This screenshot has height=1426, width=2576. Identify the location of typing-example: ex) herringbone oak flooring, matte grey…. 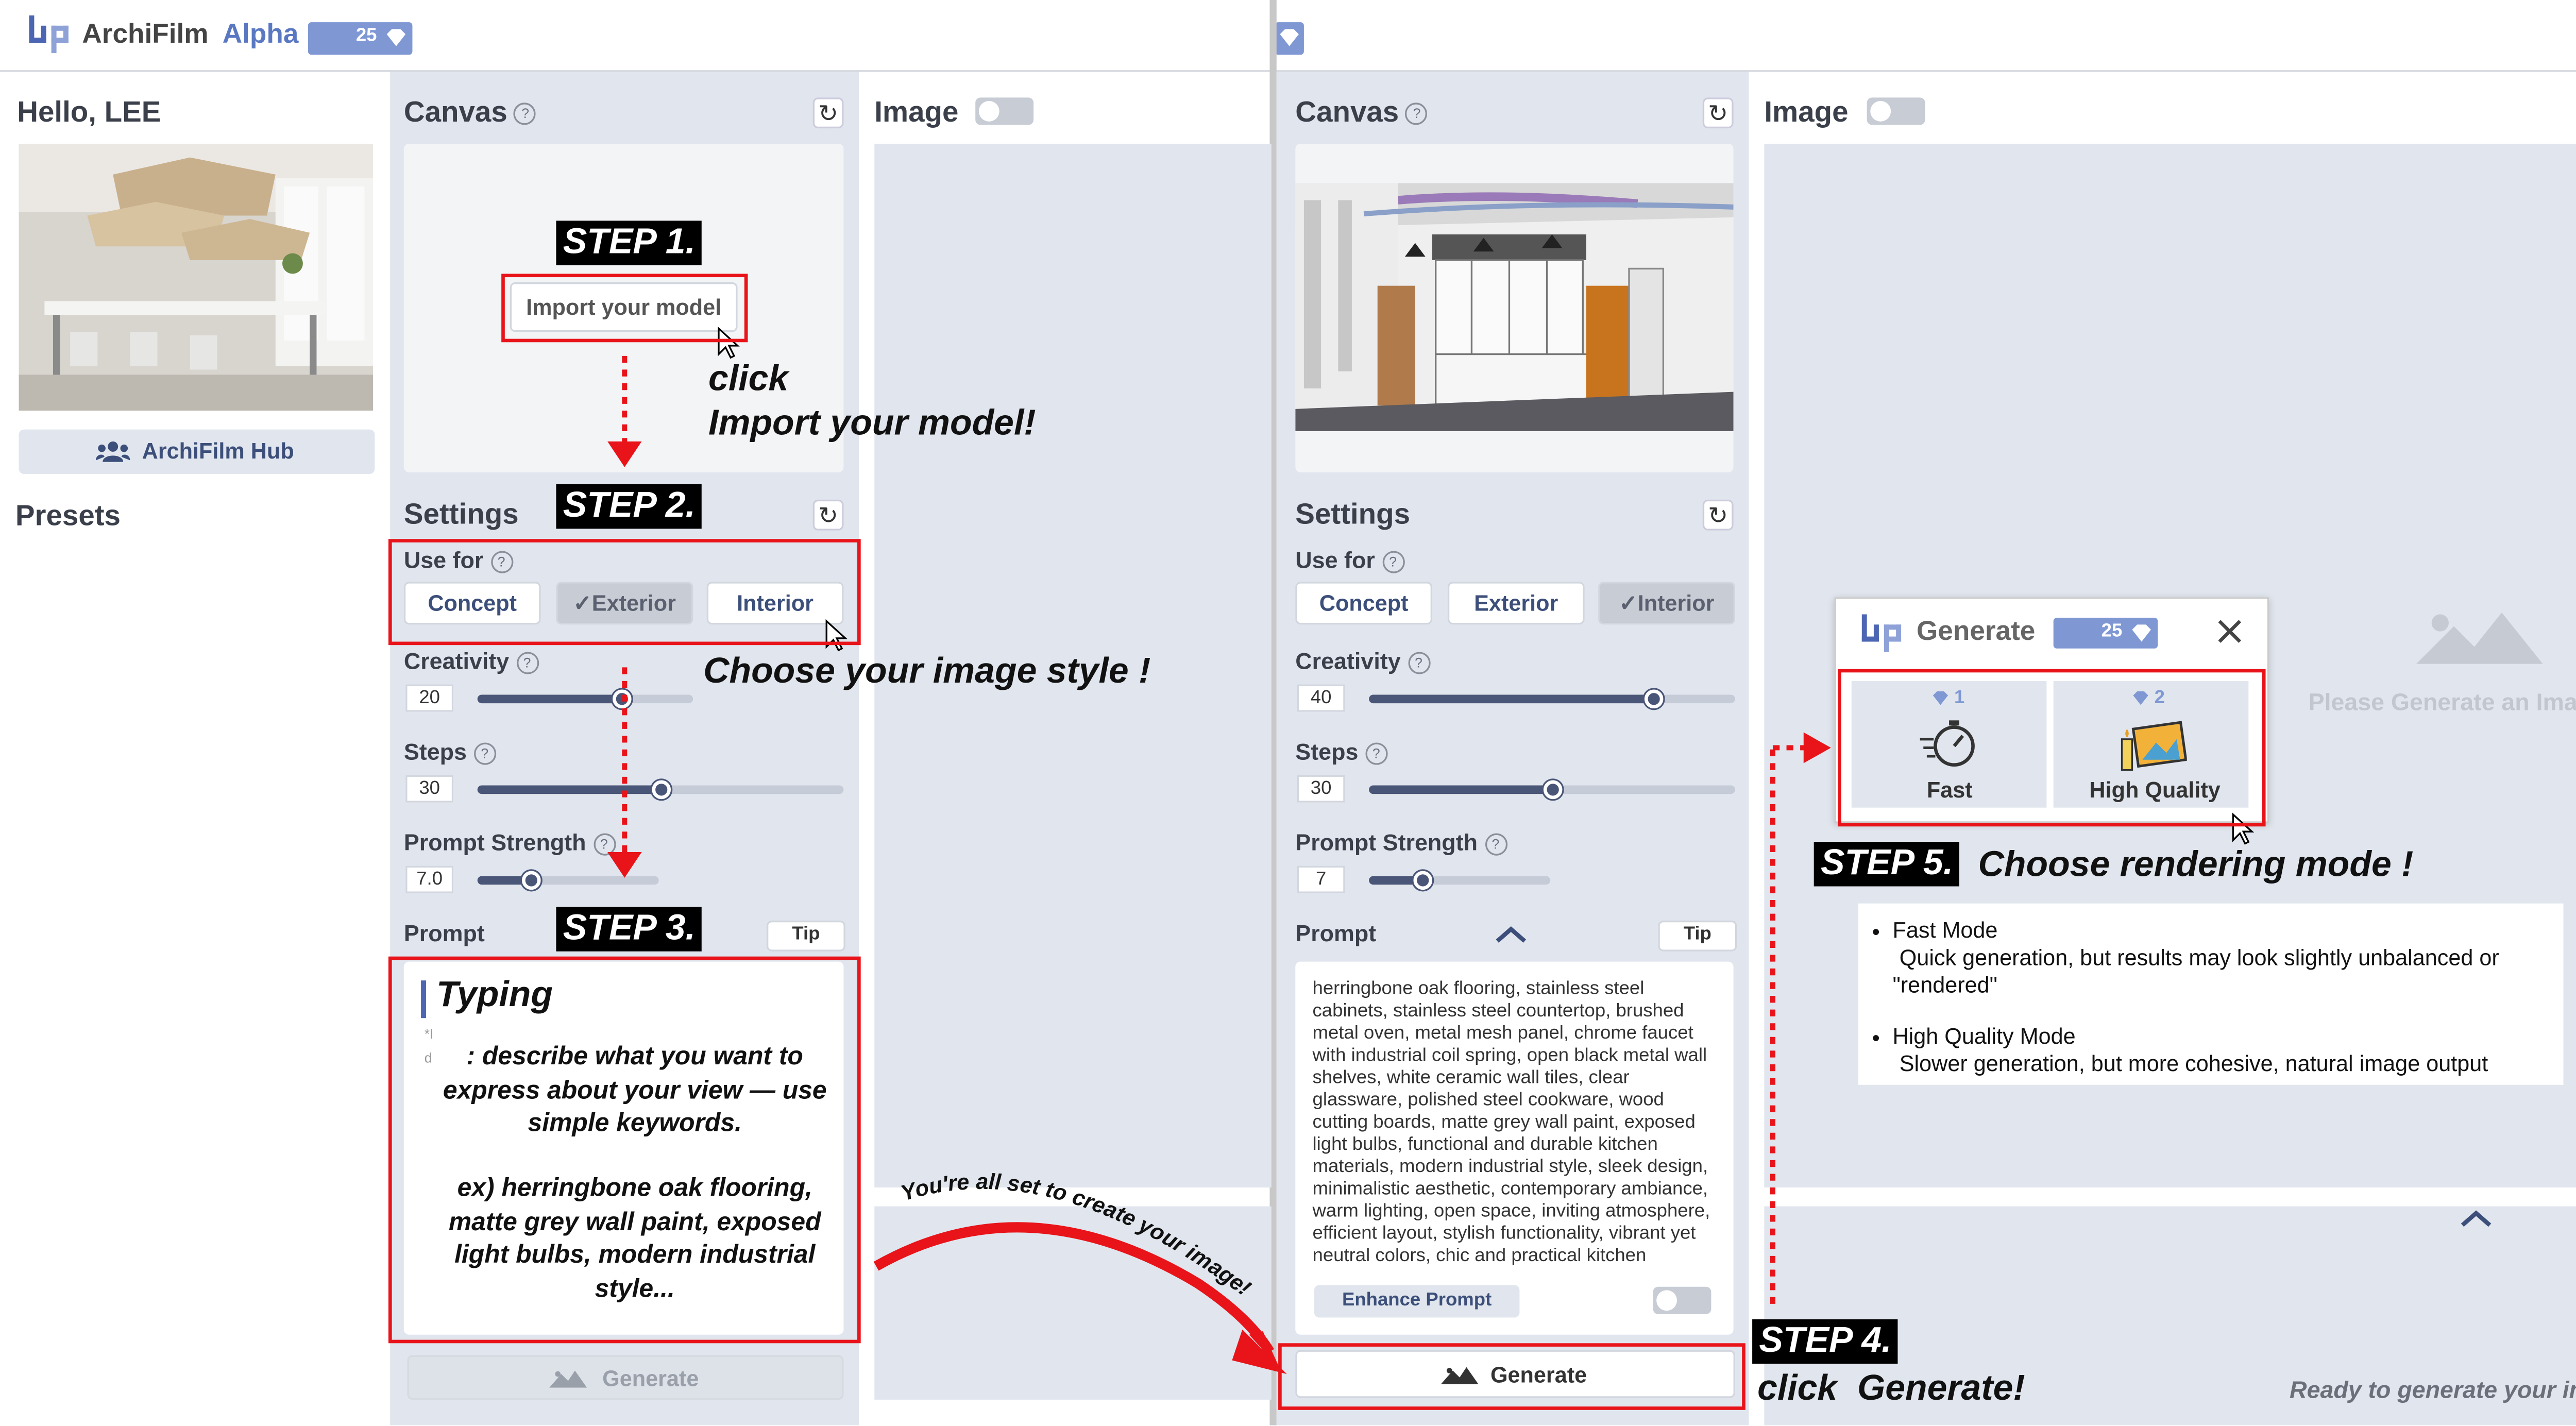
(634, 1238).